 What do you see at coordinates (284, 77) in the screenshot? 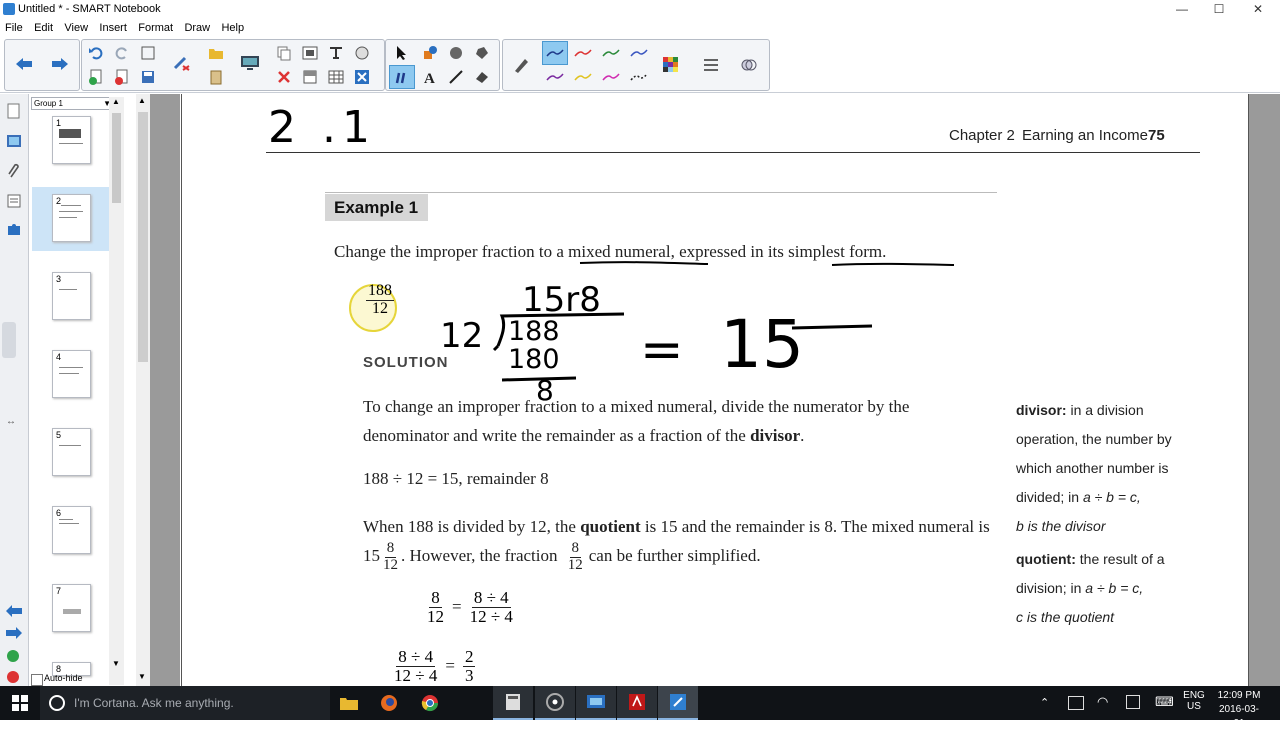
I see `delete-button` at bounding box center [284, 77].